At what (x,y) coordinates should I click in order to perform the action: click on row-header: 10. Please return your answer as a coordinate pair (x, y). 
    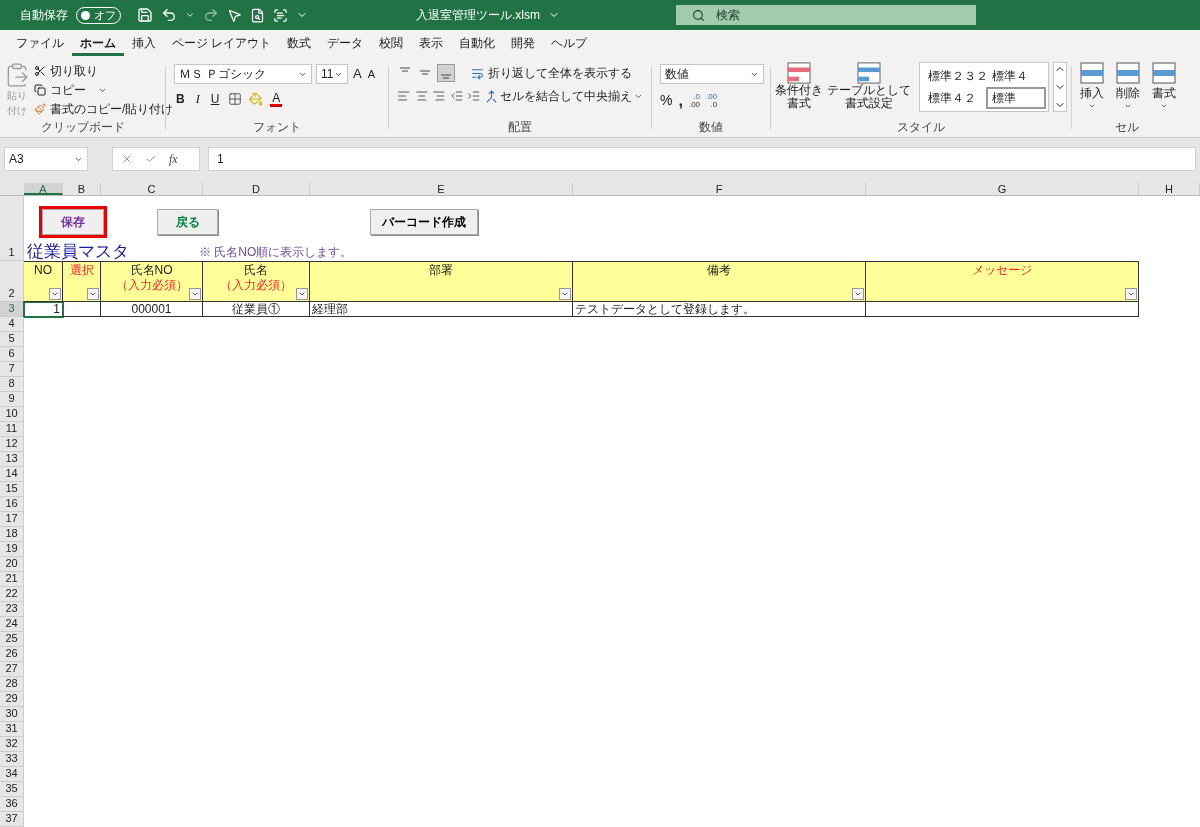
    Looking at the image, I should click on (12, 414).